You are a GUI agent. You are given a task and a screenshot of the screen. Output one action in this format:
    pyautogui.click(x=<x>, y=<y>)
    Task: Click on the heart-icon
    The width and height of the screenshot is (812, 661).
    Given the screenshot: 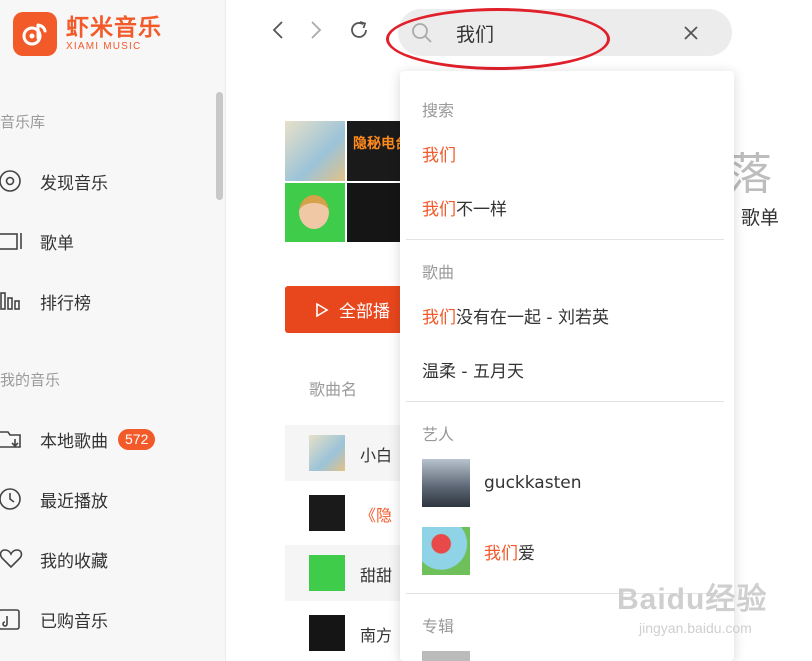 What is the action you would take?
    pyautogui.click(x=12, y=559)
    